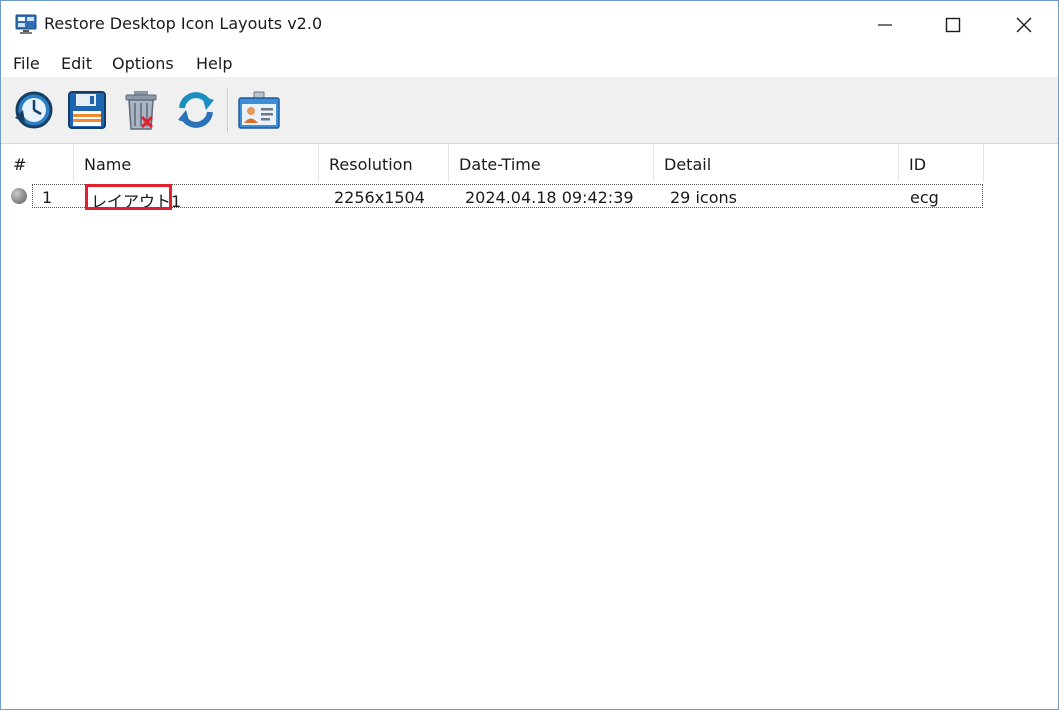  Describe the element at coordinates (924, 197) in the screenshot. I see `cell-id: ecg` at that location.